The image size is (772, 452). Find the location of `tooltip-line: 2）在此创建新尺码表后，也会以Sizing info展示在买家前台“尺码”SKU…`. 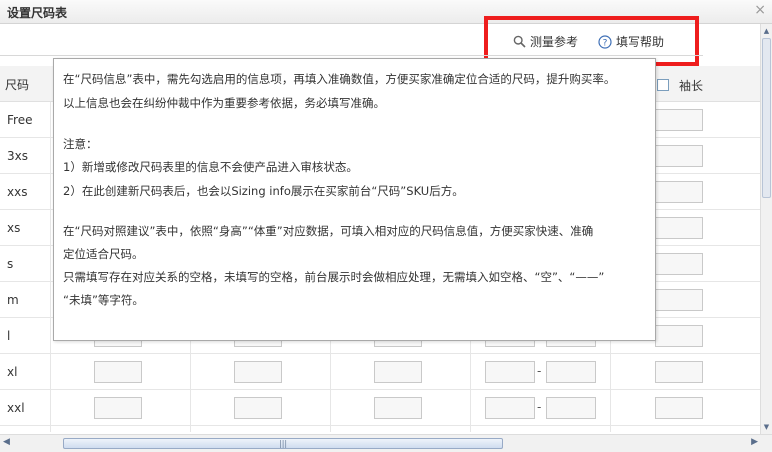

tooltip-line: 2）在此创建新尺码表后，也会以Sizing info展示在买家前台“尺码”SKU… is located at coordinates (263, 191).